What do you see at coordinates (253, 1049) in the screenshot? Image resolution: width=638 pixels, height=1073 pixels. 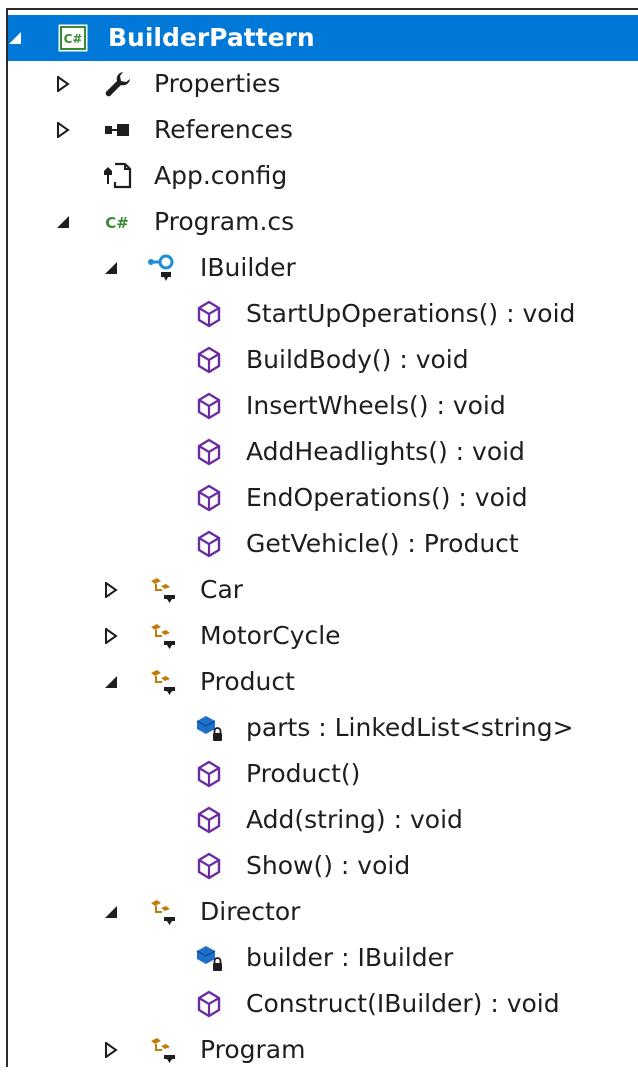 I see `tree-item-label: Program` at bounding box center [253, 1049].